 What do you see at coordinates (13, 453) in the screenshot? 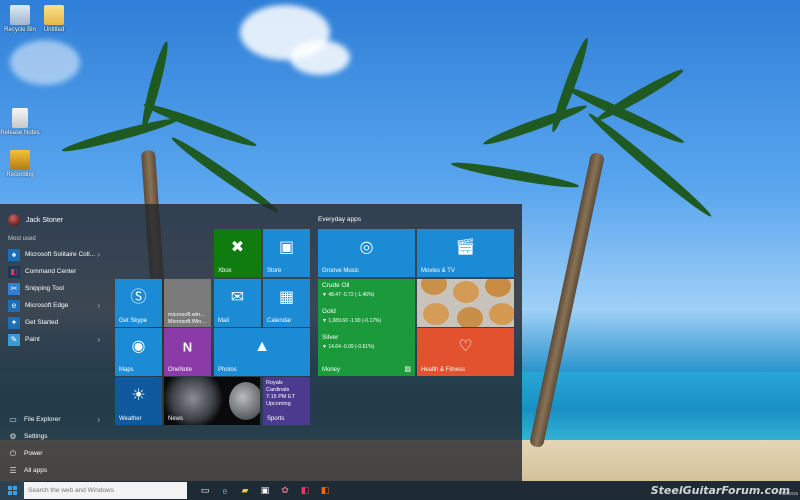
I see `power-icon: ⏻` at bounding box center [13, 453].